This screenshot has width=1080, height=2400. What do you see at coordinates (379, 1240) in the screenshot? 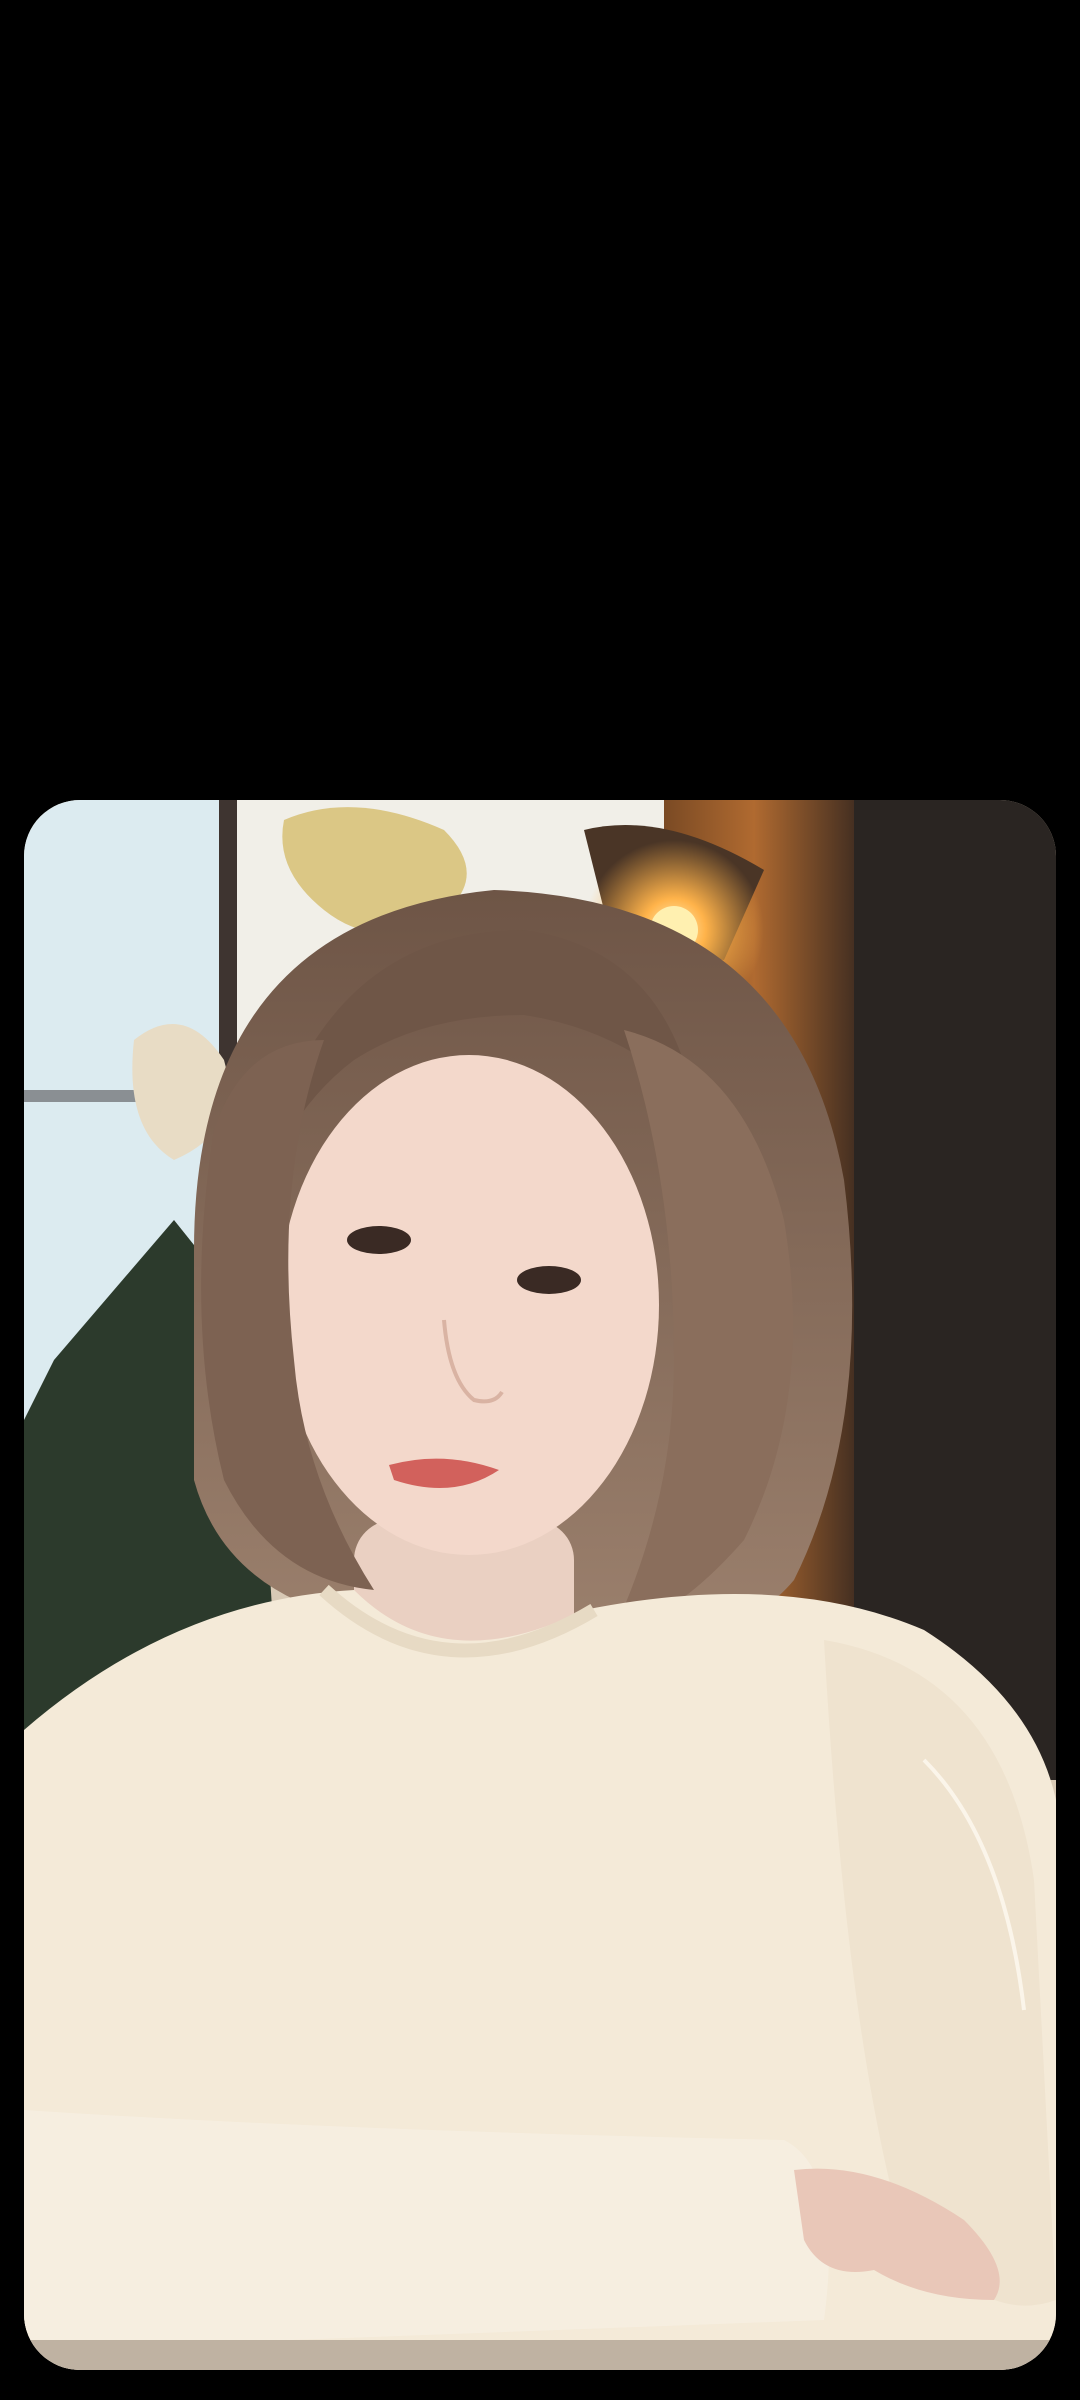
I see `left-eye` at bounding box center [379, 1240].